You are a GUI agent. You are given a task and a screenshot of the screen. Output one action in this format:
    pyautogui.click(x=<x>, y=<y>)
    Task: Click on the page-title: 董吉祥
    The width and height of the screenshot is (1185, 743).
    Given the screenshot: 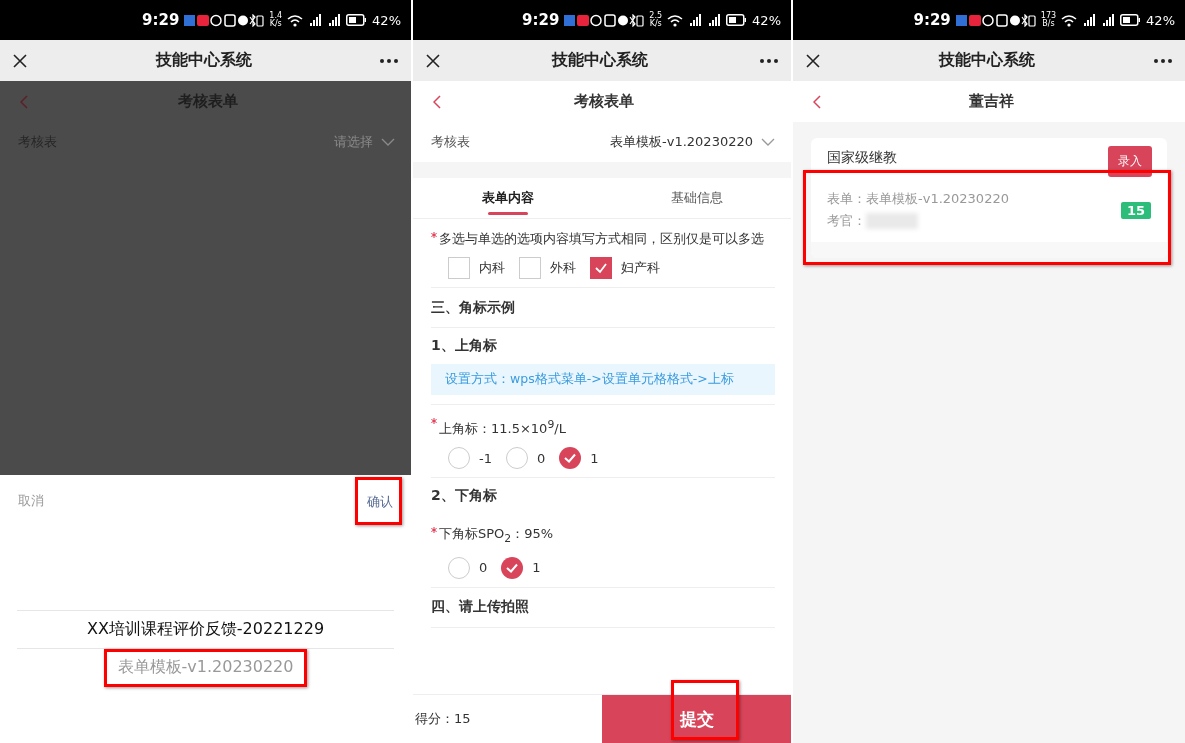 What is the action you would take?
    pyautogui.click(x=991, y=101)
    